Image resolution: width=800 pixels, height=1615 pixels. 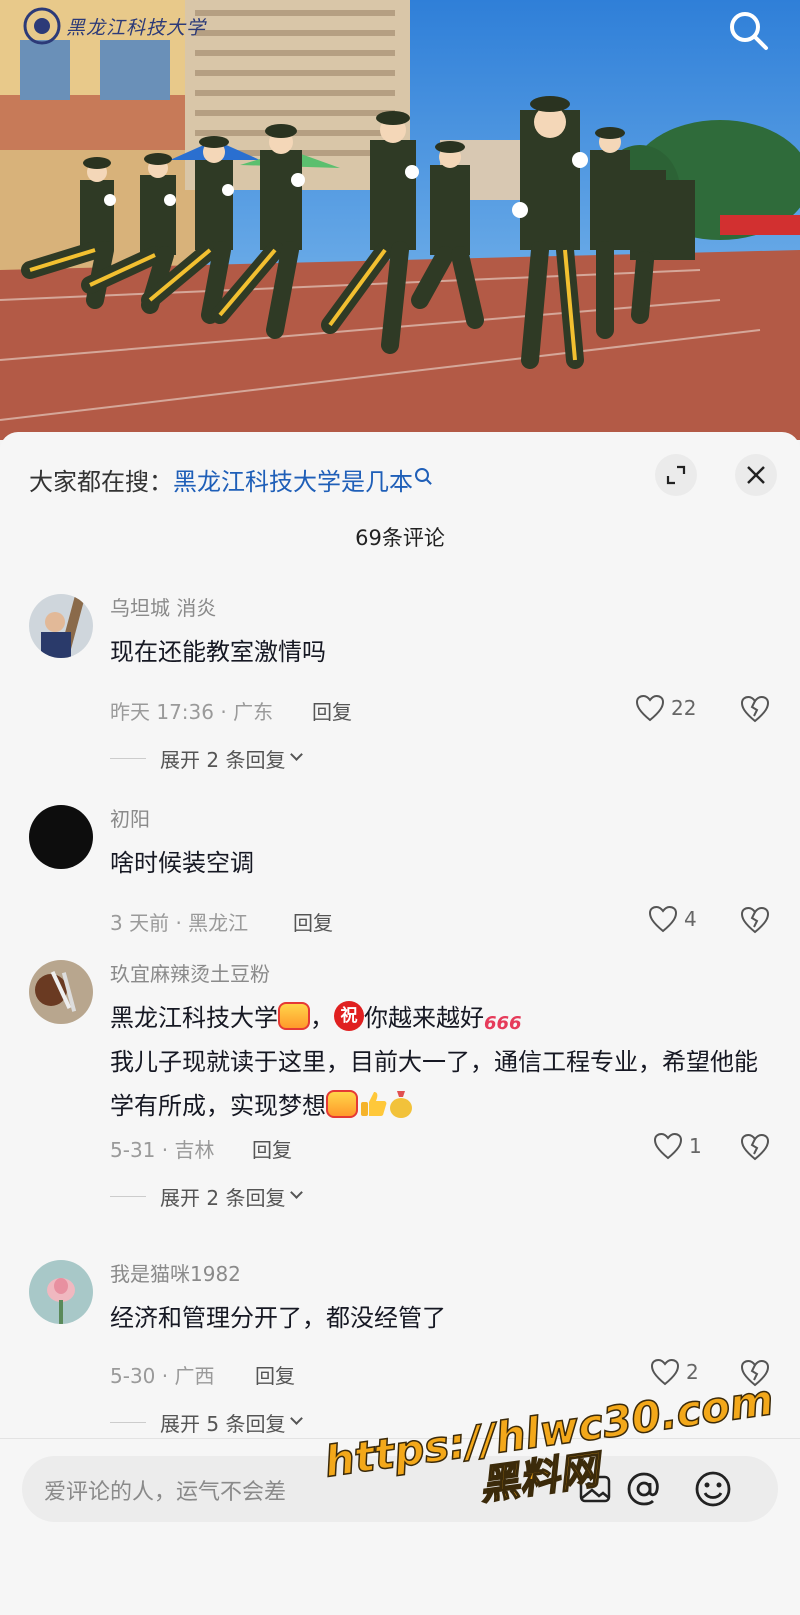 What do you see at coordinates (218, 652) in the screenshot?
I see `comment-text: 现在还能教室激情吗` at bounding box center [218, 652].